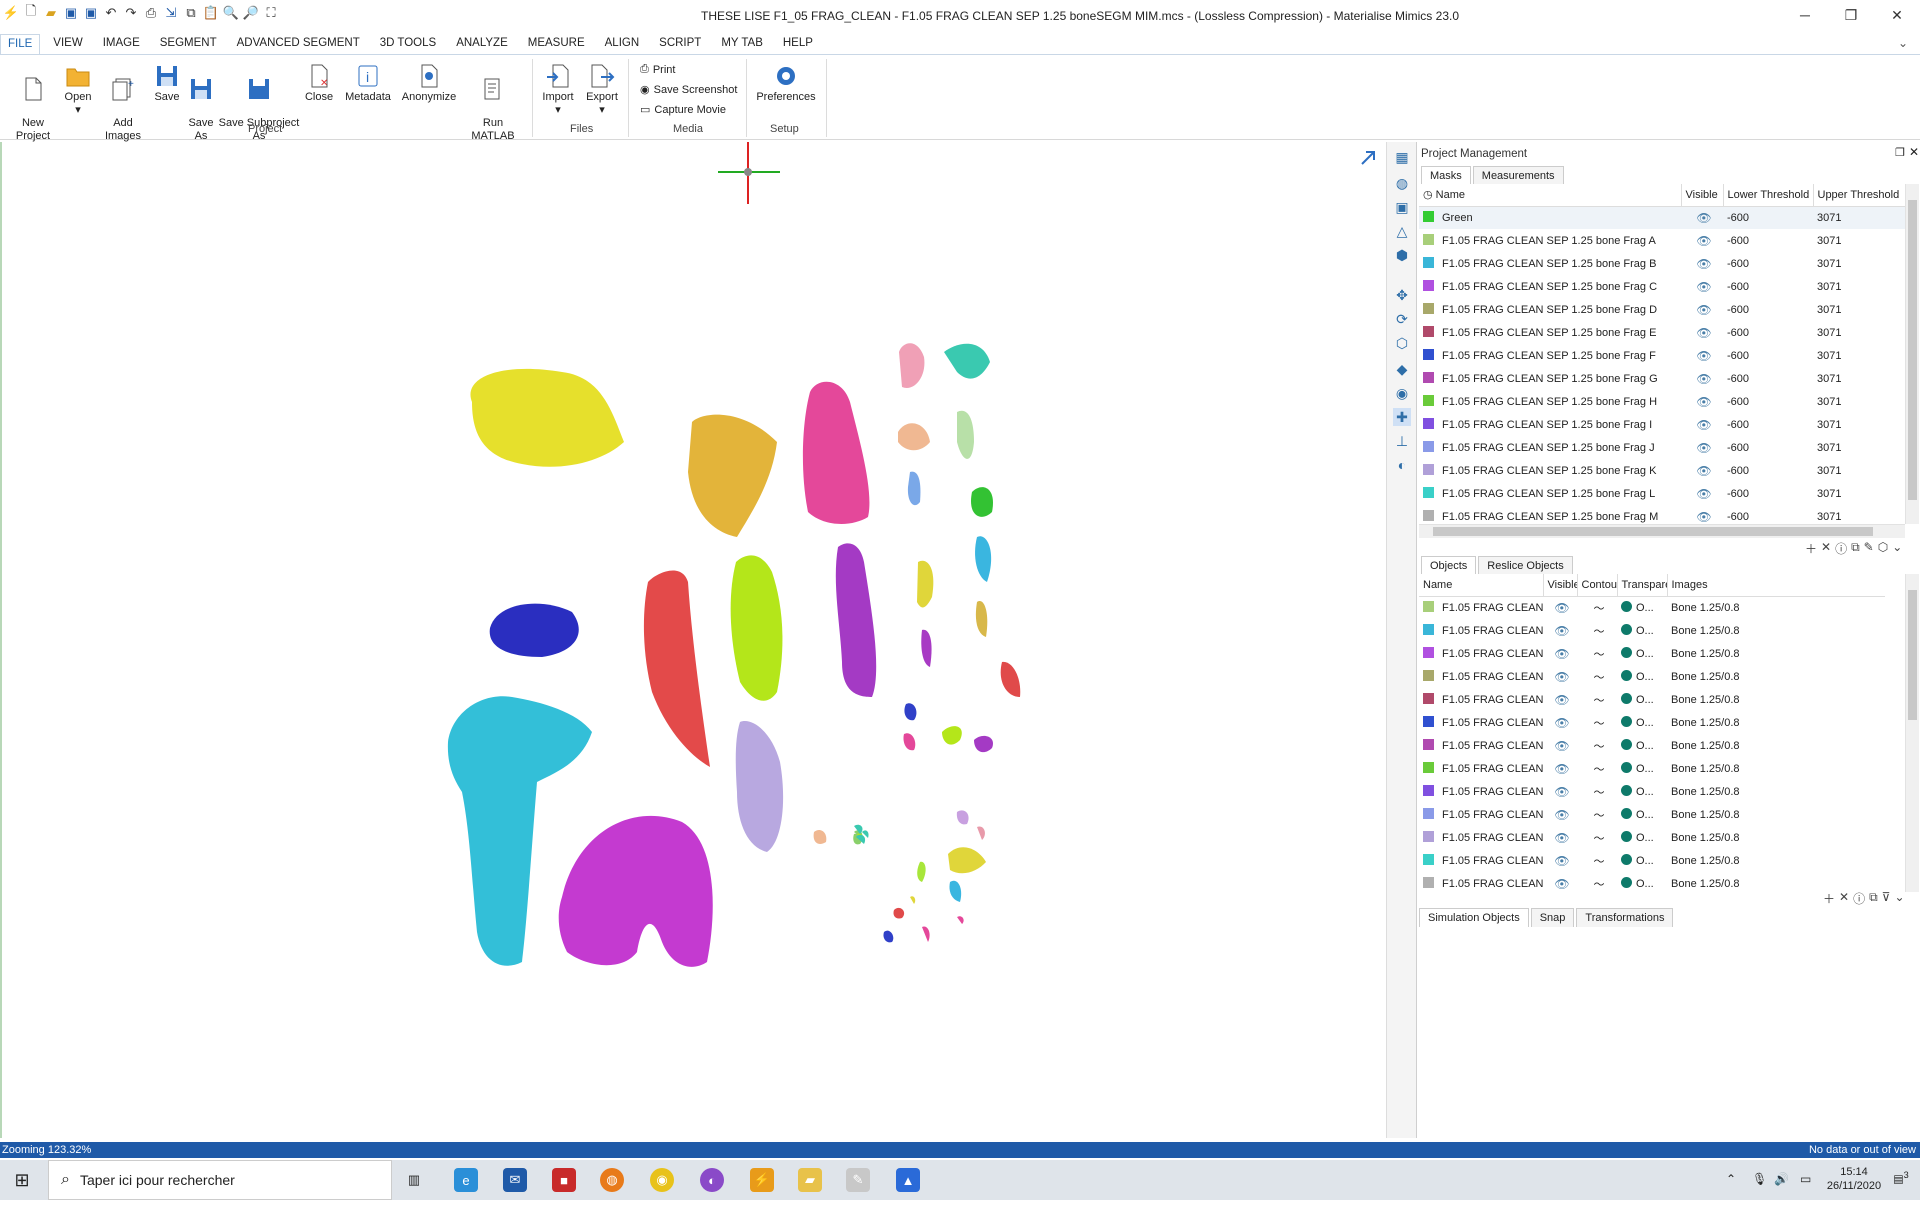 The height and width of the screenshot is (1212, 1920). What do you see at coordinates (188, 44) in the screenshot?
I see `tab-segment: SEGMENT` at bounding box center [188, 44].